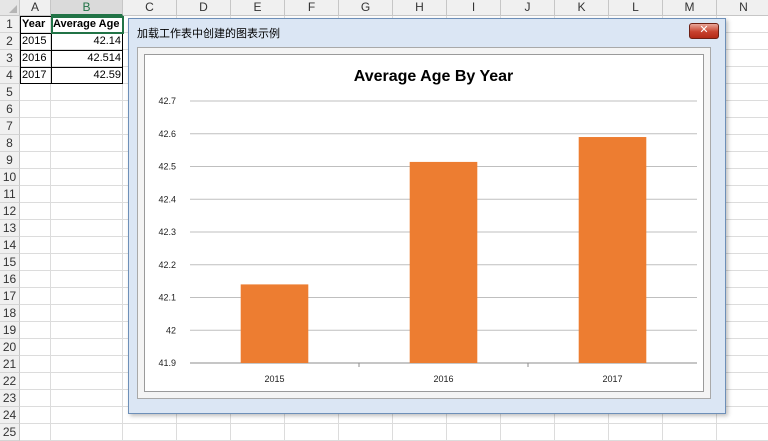 This screenshot has width=768, height=441. Describe the element at coordinates (10, 194) in the screenshot. I see `row-header-11: 11` at that location.